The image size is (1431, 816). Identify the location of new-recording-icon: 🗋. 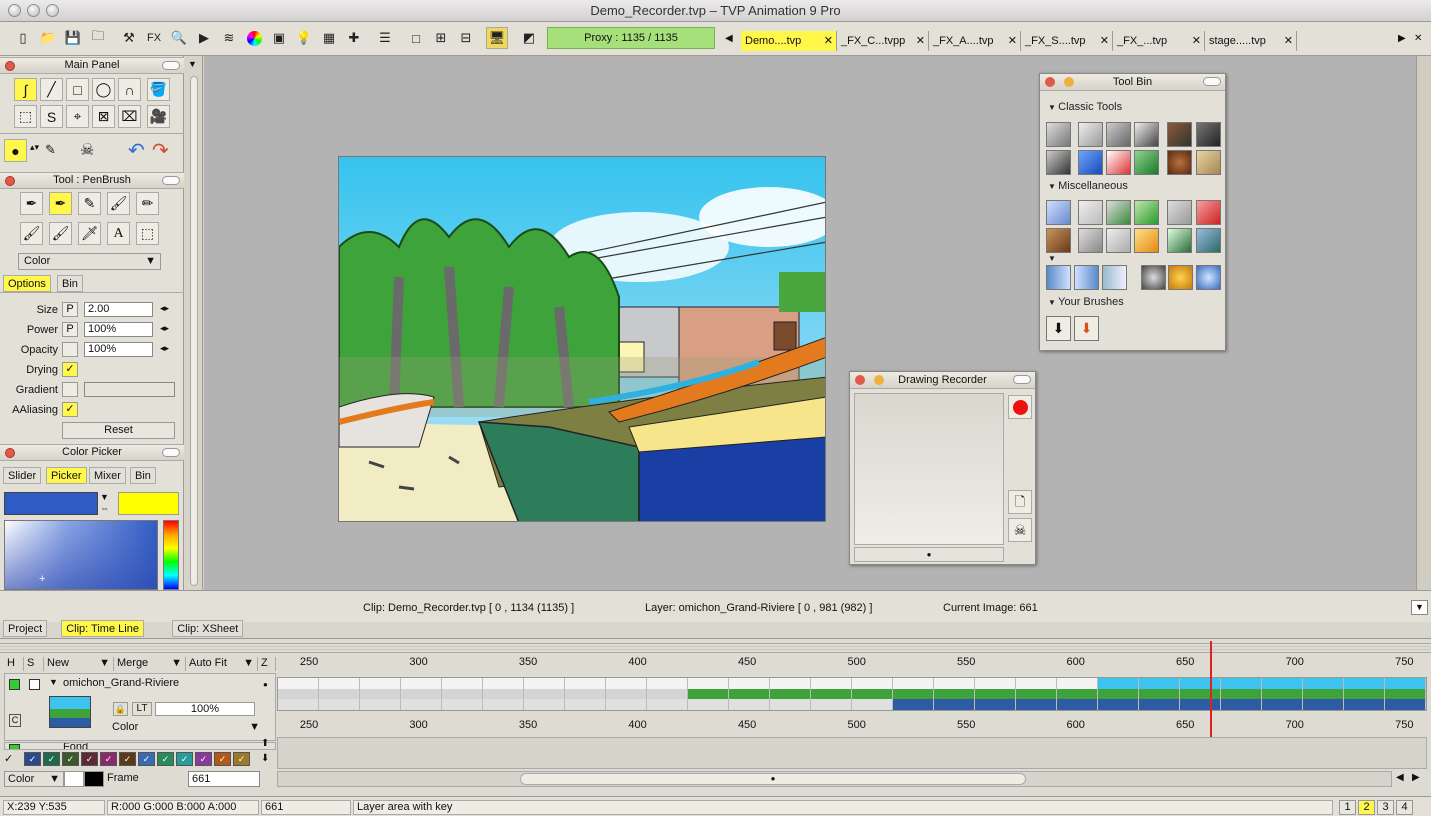
(1020, 502).